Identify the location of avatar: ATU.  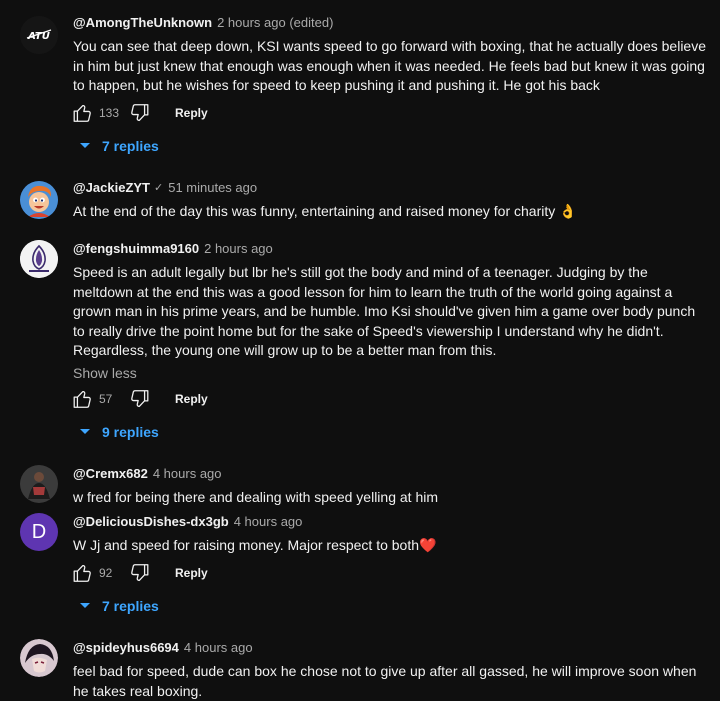
(39, 35).